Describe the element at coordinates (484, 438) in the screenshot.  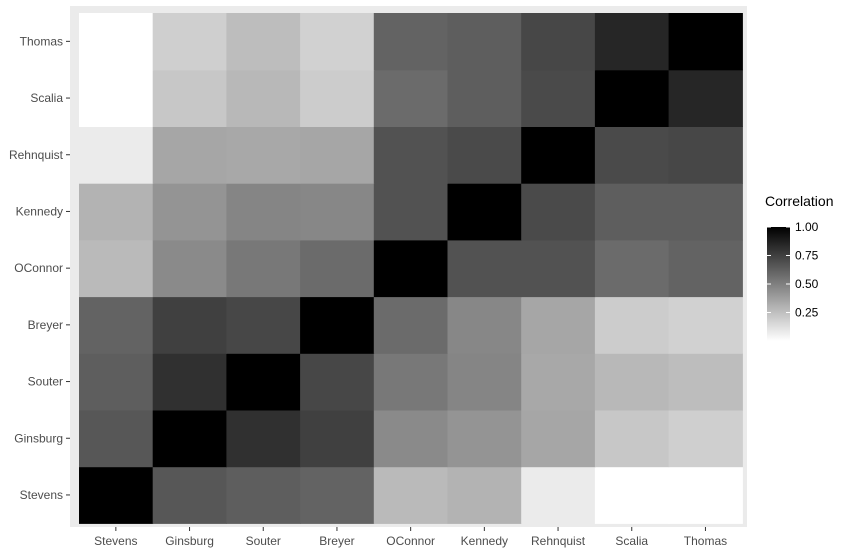
I see `heatmap-cell-kennedy-ginsburg` at that location.